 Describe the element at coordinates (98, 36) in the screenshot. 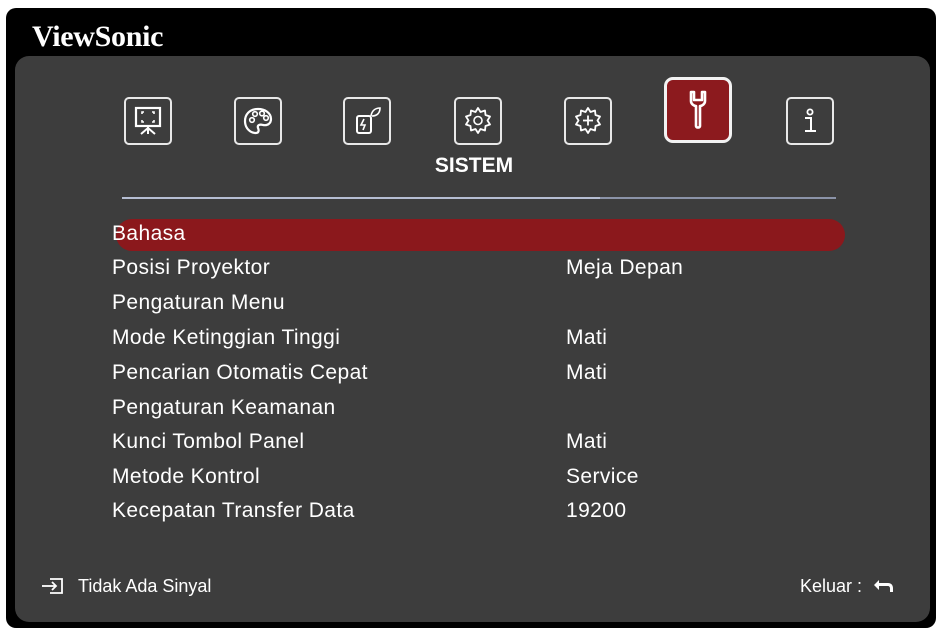

I see `brand-logo: ViewSonic` at that location.